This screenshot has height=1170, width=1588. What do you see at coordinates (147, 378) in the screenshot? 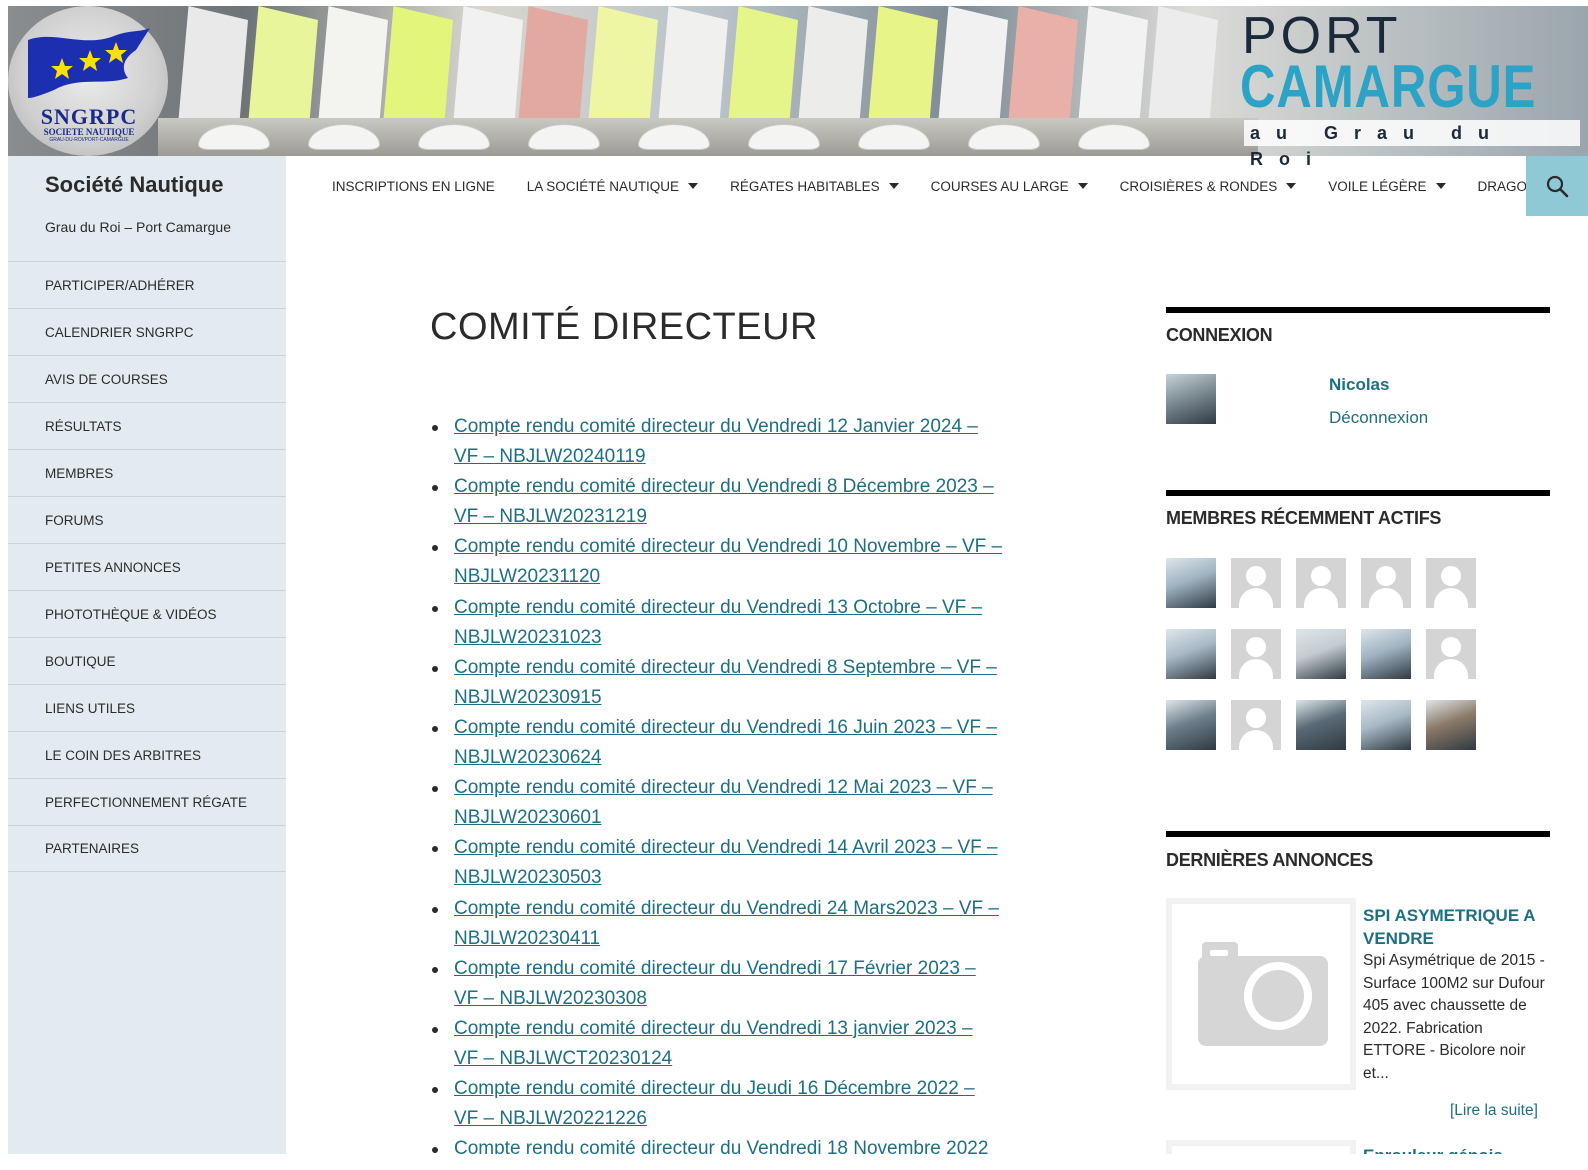
I see `sidebar-item-avis-de-courses: AVIS DE COURSES` at bounding box center [147, 378].